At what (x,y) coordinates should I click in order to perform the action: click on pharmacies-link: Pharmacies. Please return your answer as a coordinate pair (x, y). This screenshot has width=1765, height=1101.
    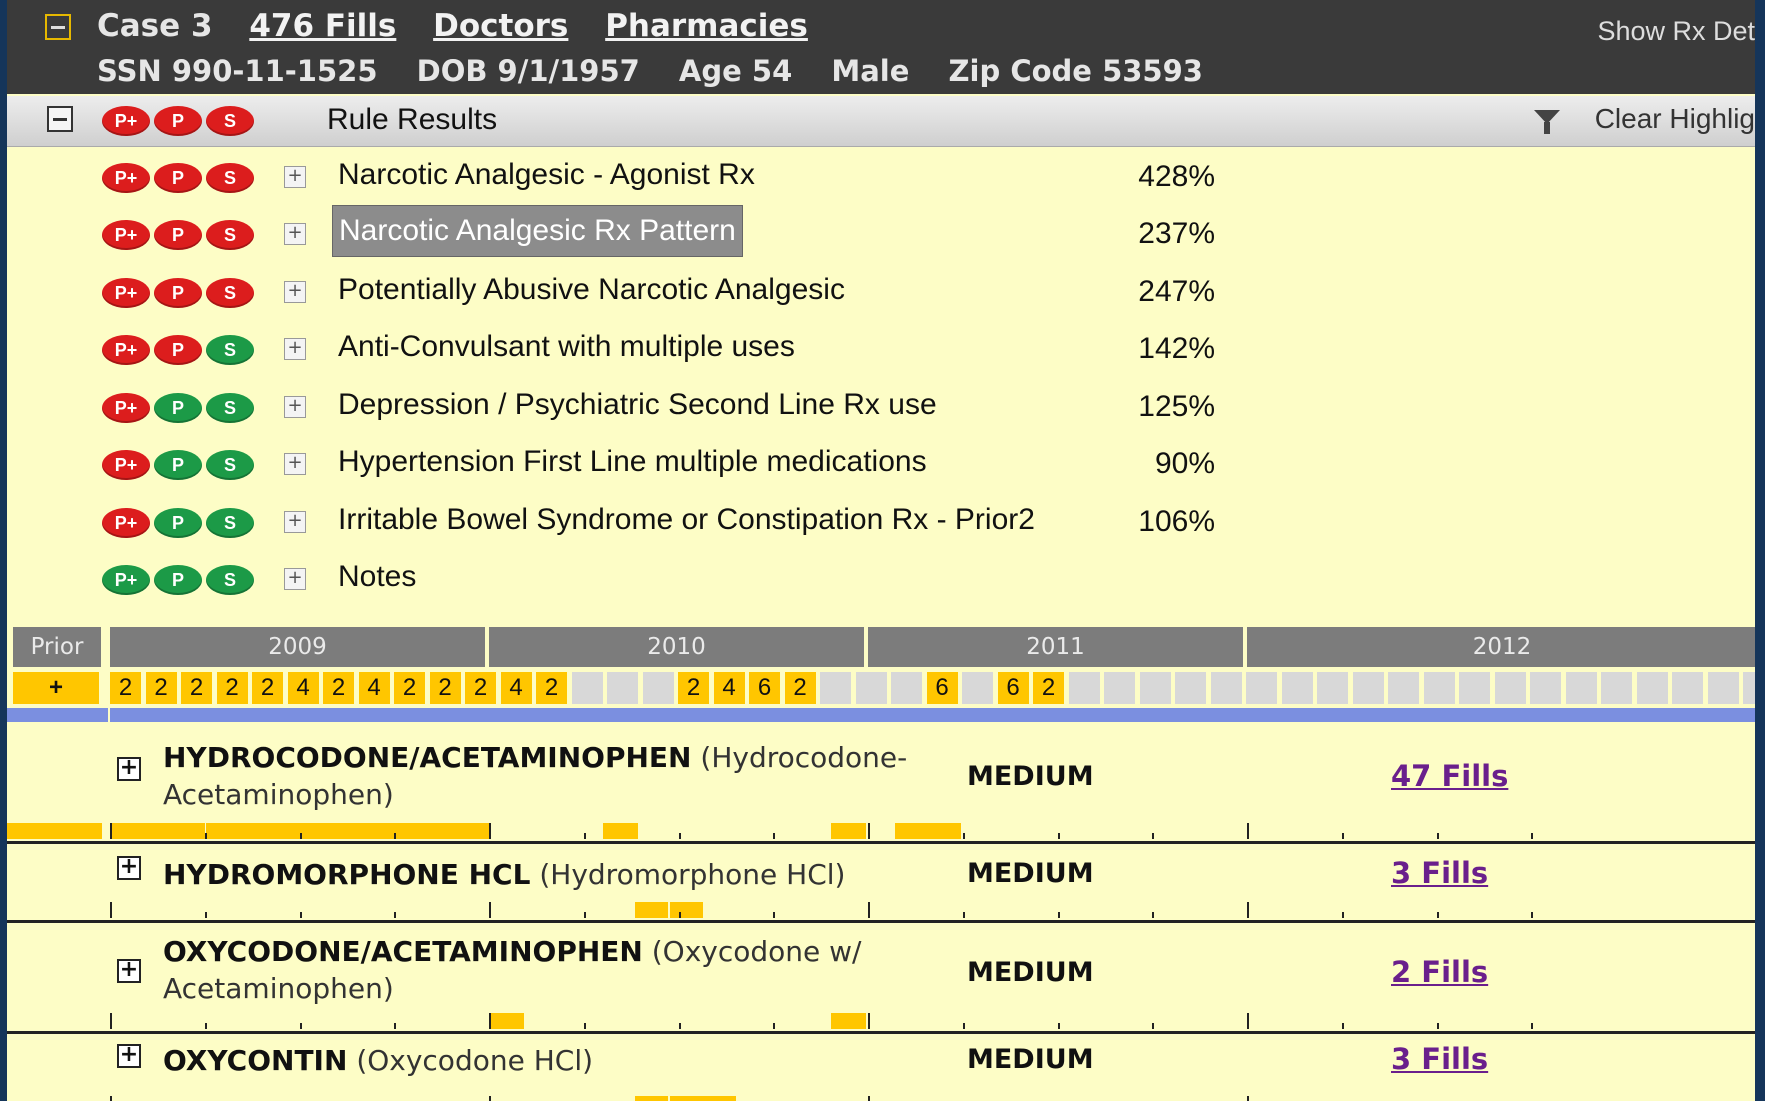
    Looking at the image, I should click on (706, 26).